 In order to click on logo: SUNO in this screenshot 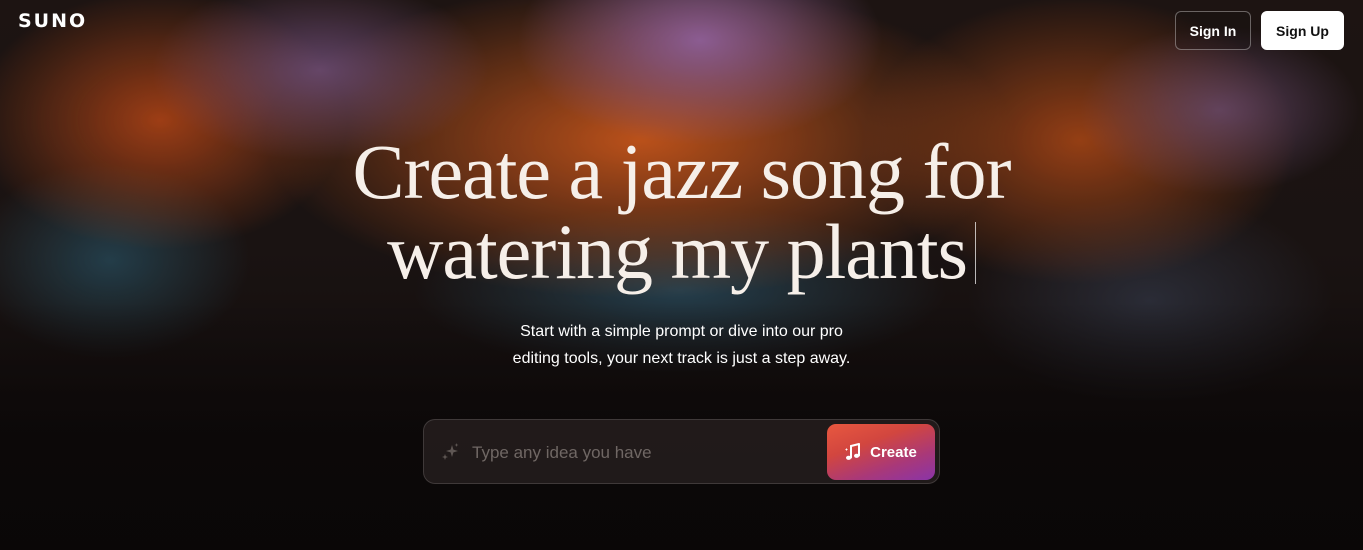, I will do `click(52, 21)`.